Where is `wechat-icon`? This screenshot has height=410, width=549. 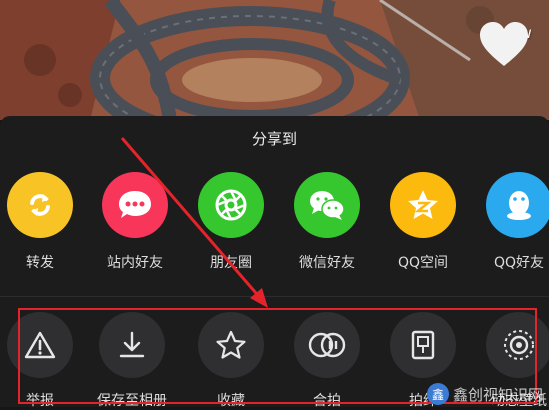 wechat-icon is located at coordinates (327, 205).